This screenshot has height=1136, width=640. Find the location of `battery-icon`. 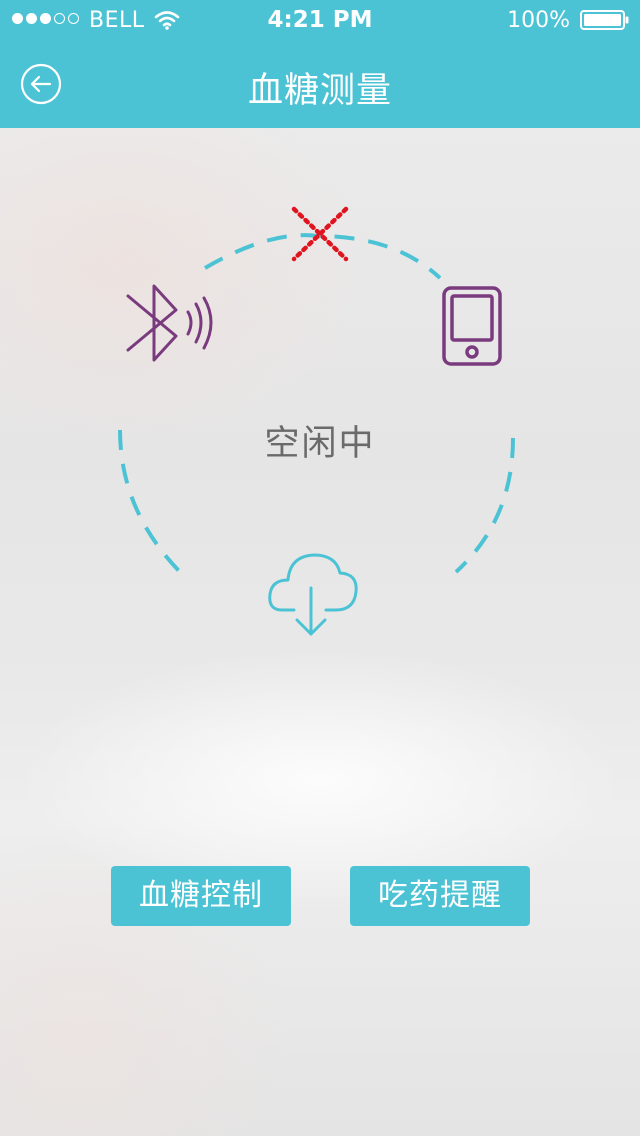

battery-icon is located at coordinates (604, 20).